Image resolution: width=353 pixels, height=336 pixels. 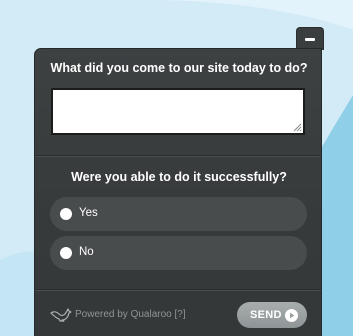 I want to click on answer-textarea-container, so click(x=178, y=111).